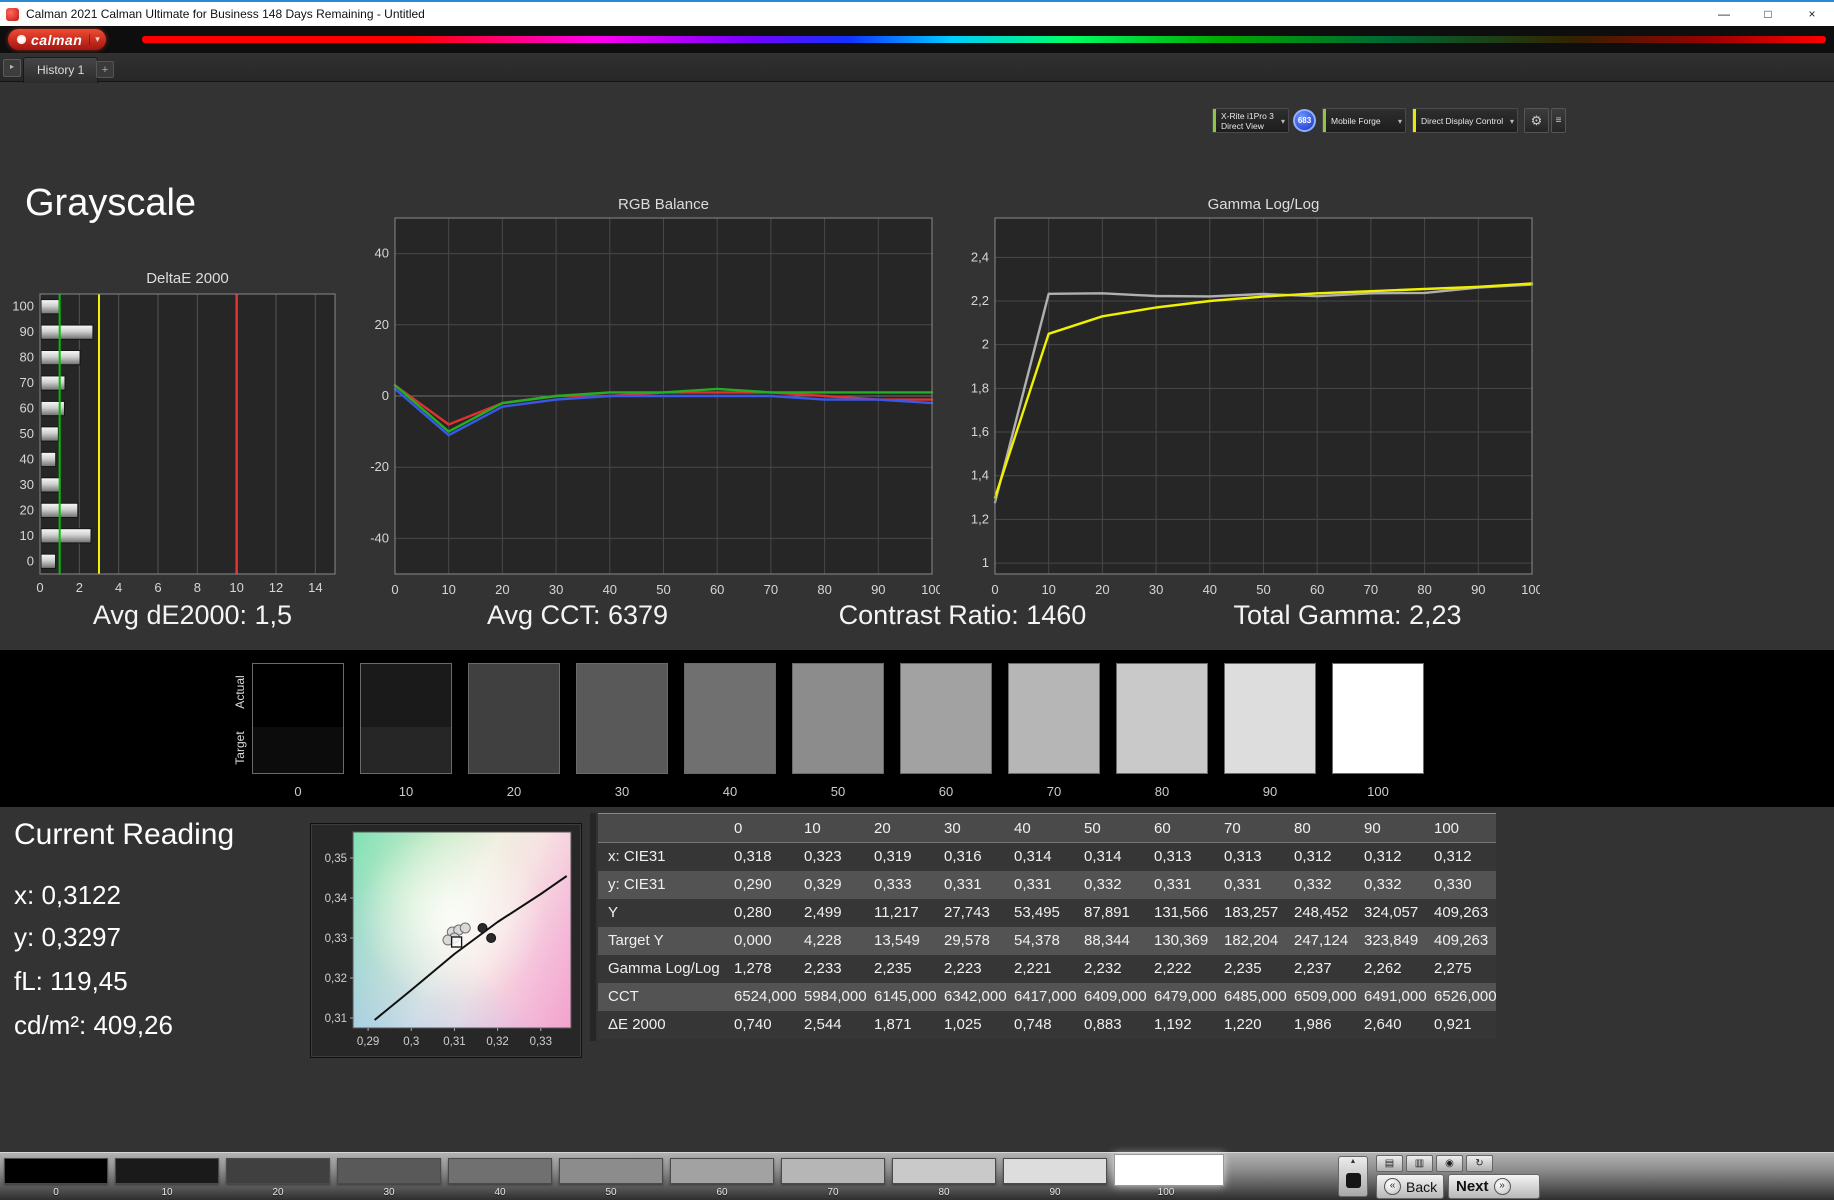 The height and width of the screenshot is (1200, 1834). What do you see at coordinates (1111, 1025) in the screenshot?
I see `table-cell: 0,883` at bounding box center [1111, 1025].